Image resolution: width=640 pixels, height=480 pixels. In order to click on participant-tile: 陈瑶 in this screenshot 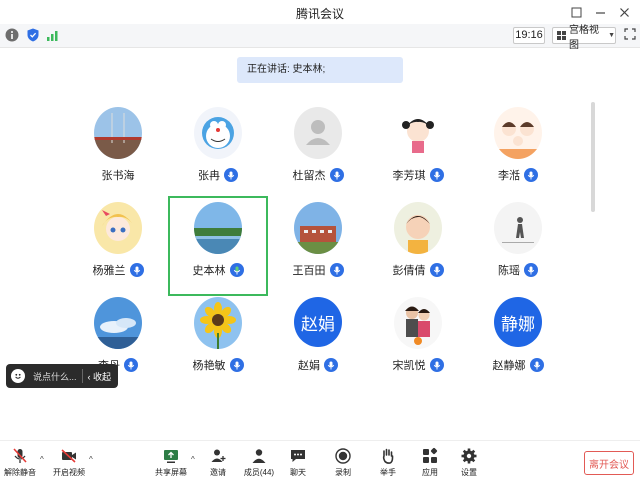, I will do `click(518, 246)`.